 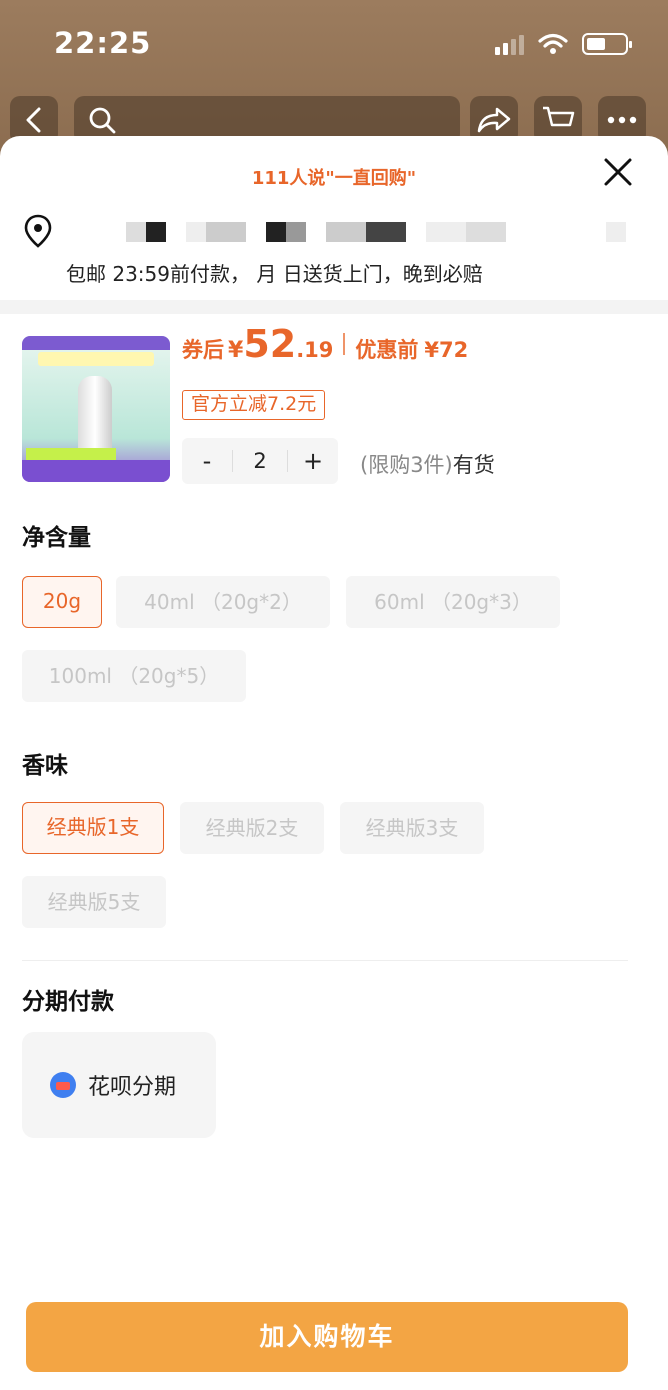 I want to click on quantity-value: 2, so click(x=260, y=461).